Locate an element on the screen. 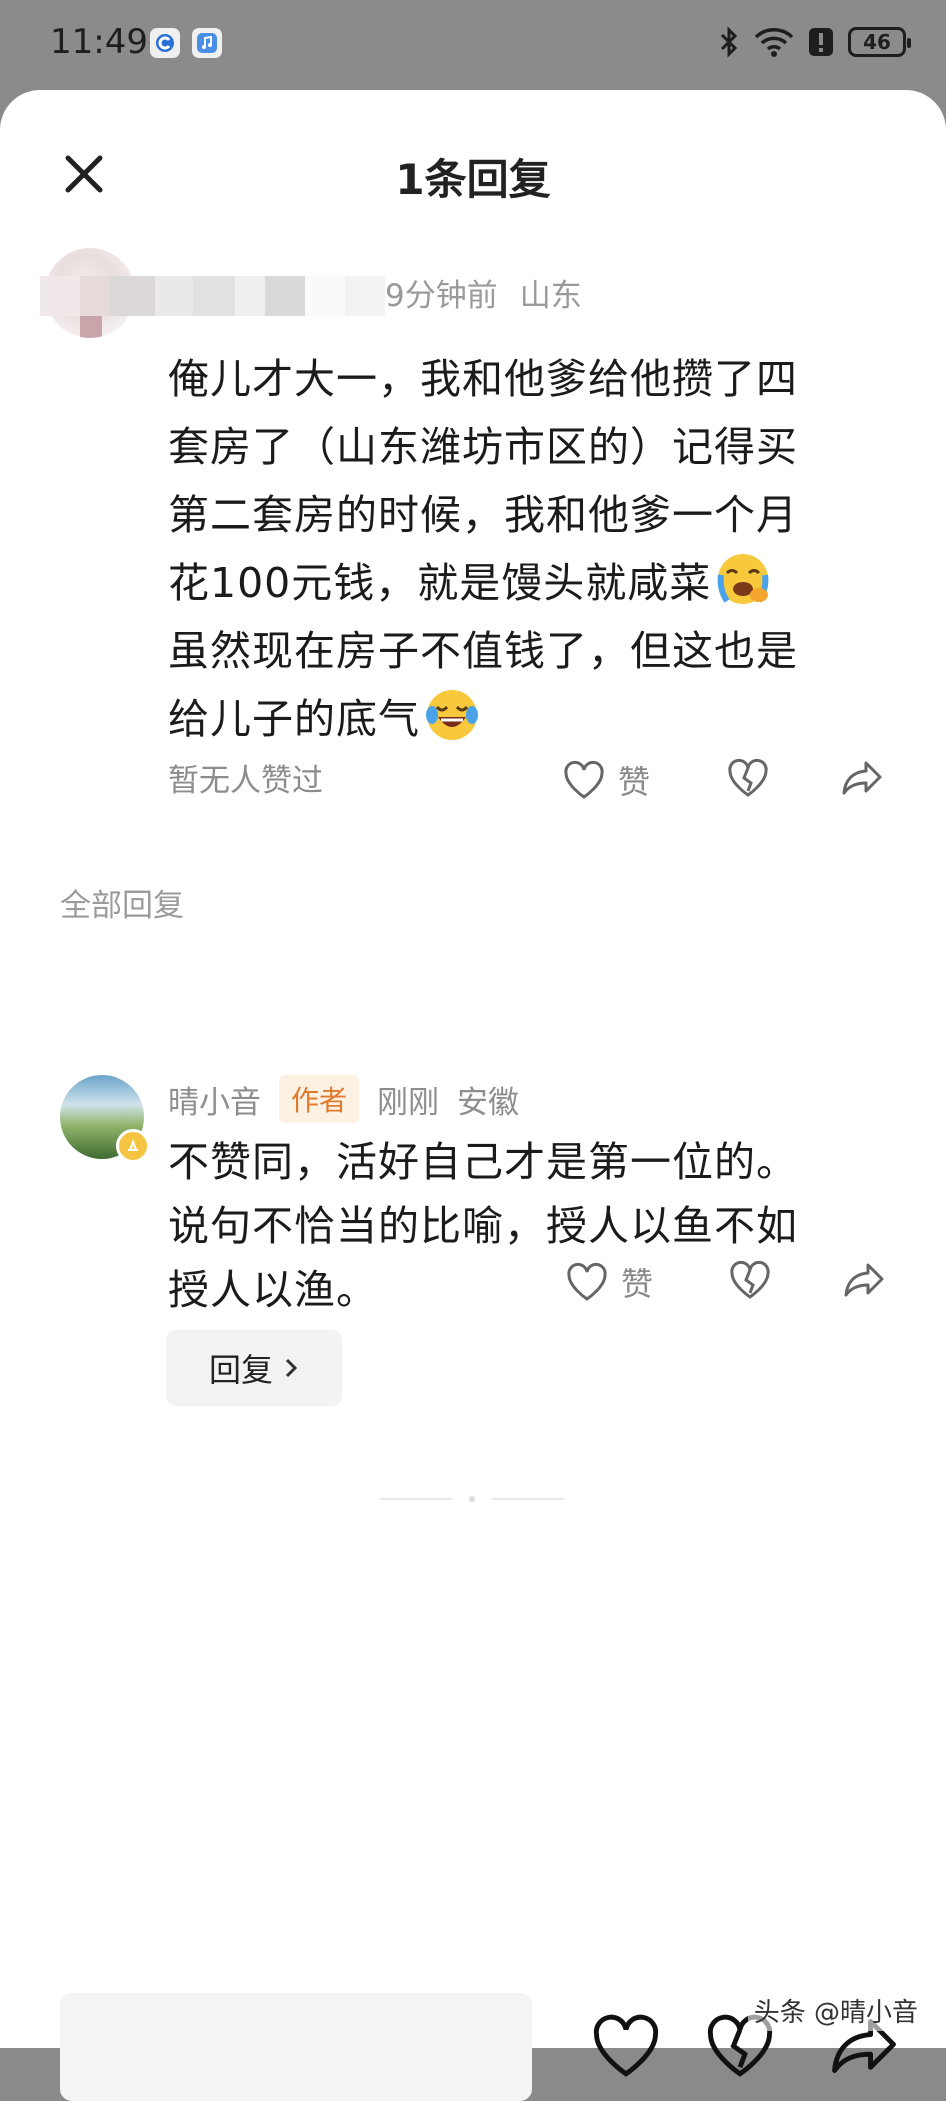 Image resolution: width=946 pixels, height=2101 pixels. comment-time: 9分钟前 is located at coordinates (441, 296).